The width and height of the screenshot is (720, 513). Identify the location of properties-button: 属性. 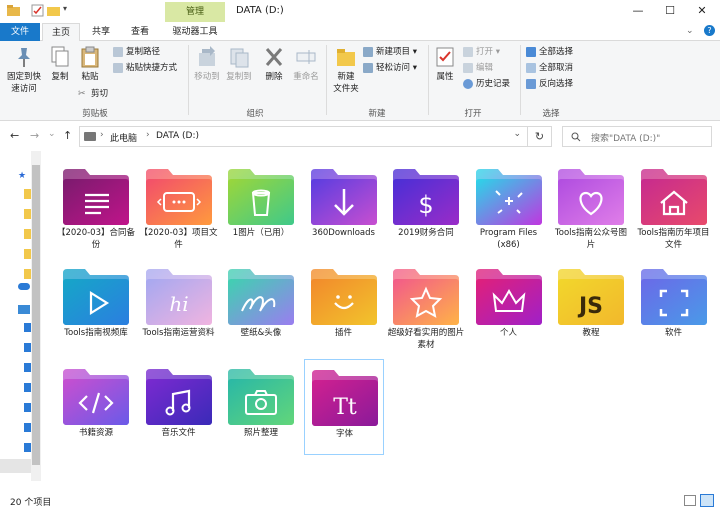
(445, 63).